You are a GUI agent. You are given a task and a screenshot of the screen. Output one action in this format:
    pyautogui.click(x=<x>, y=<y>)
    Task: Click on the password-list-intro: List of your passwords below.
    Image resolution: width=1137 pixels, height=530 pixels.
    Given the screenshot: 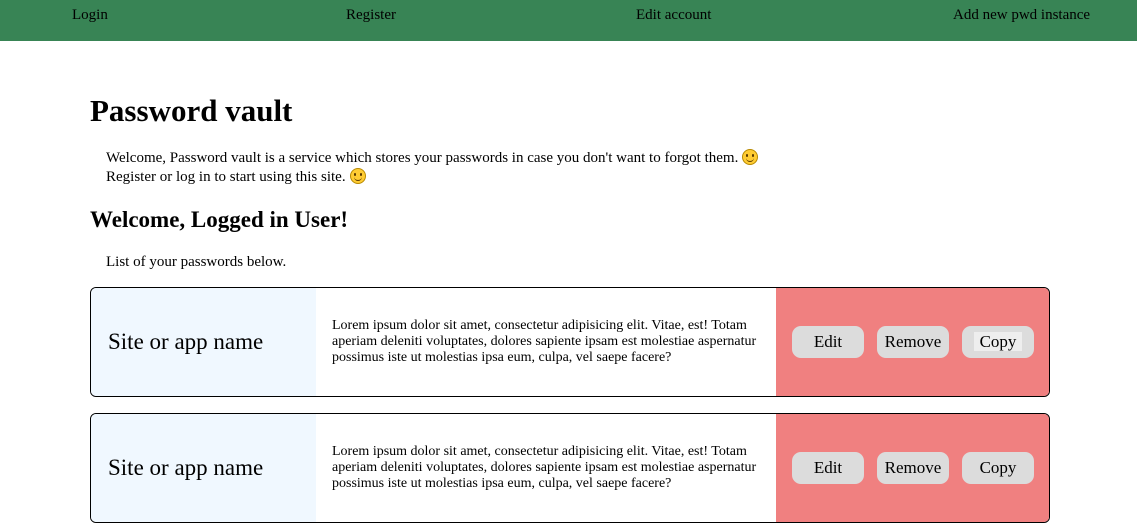 What is the action you would take?
    pyautogui.click(x=196, y=262)
    